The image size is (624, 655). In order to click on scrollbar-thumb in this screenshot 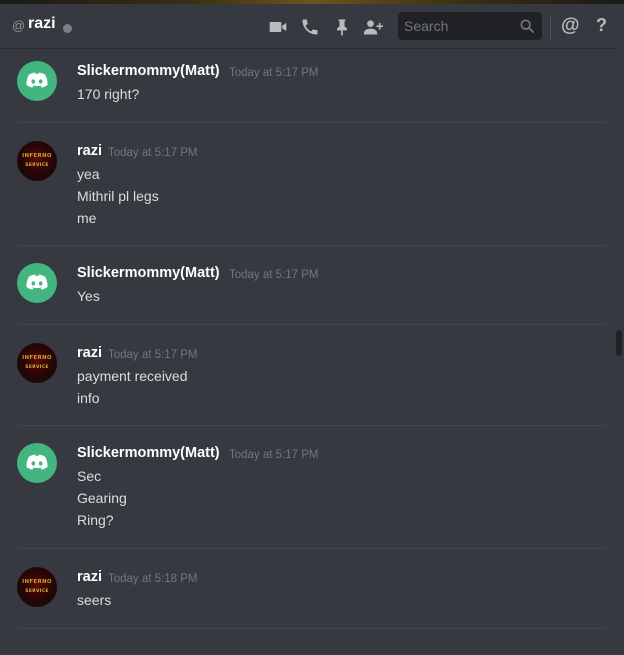, I will do `click(619, 343)`.